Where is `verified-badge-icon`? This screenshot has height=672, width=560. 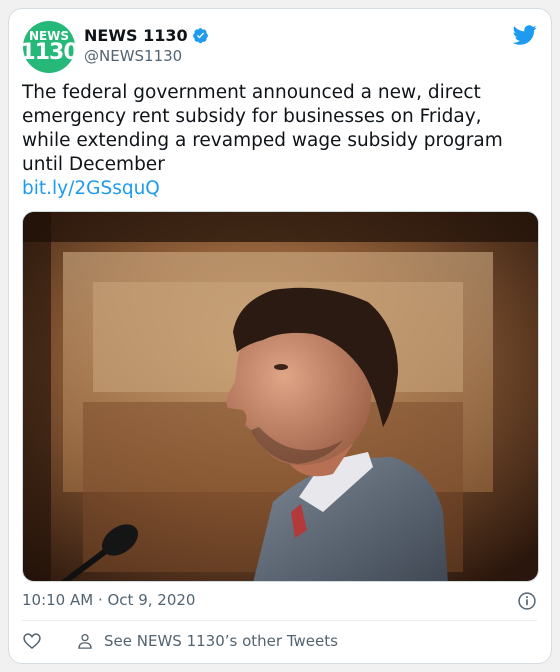
verified-badge-icon is located at coordinates (200, 36).